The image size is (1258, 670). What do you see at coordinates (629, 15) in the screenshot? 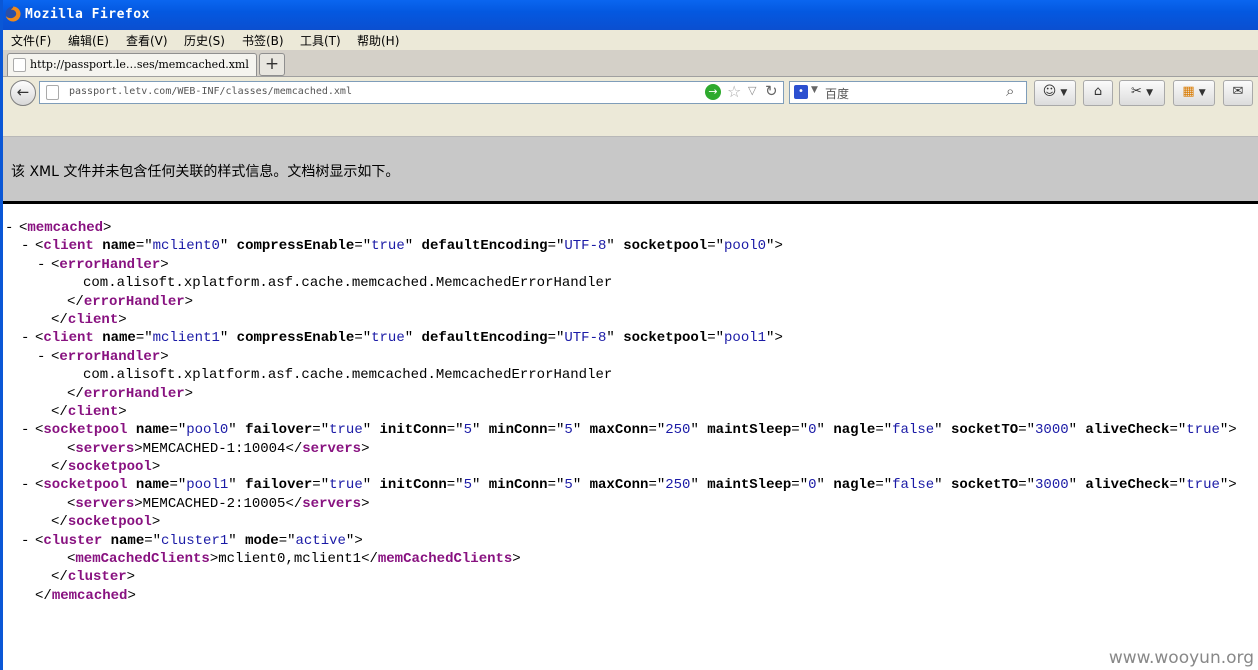
I see `window-titlebar: Mozilla Firefox` at bounding box center [629, 15].